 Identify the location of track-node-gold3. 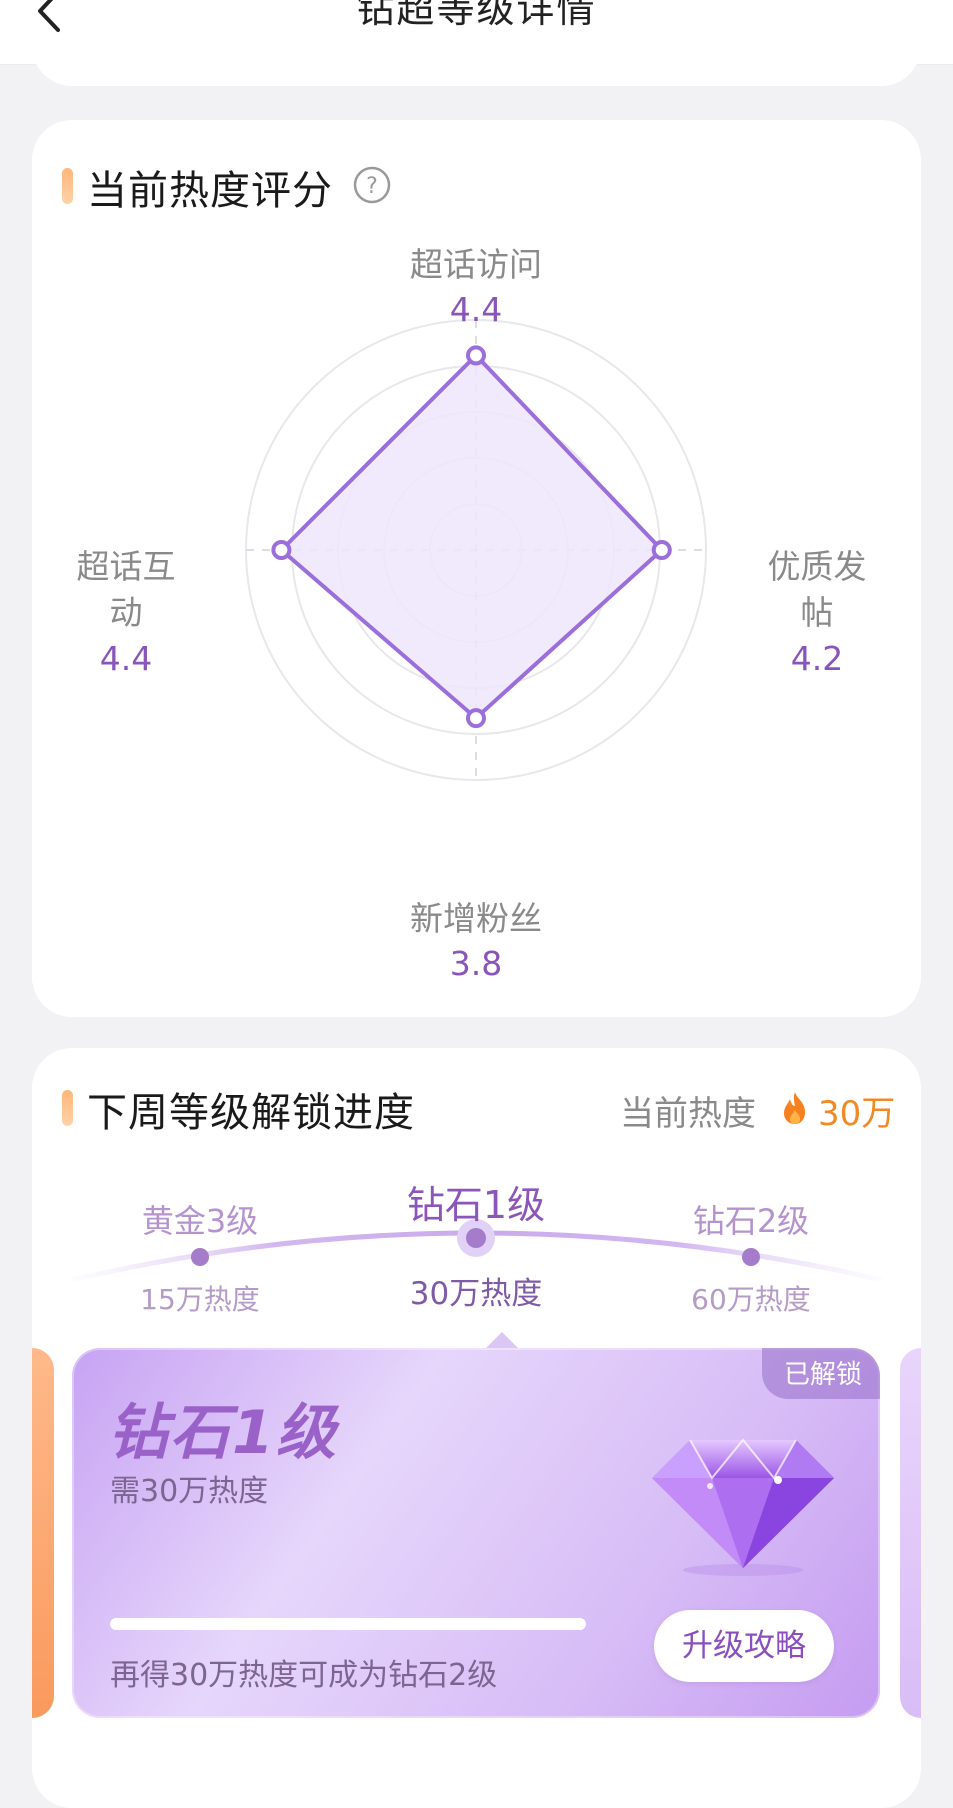
(200, 1257).